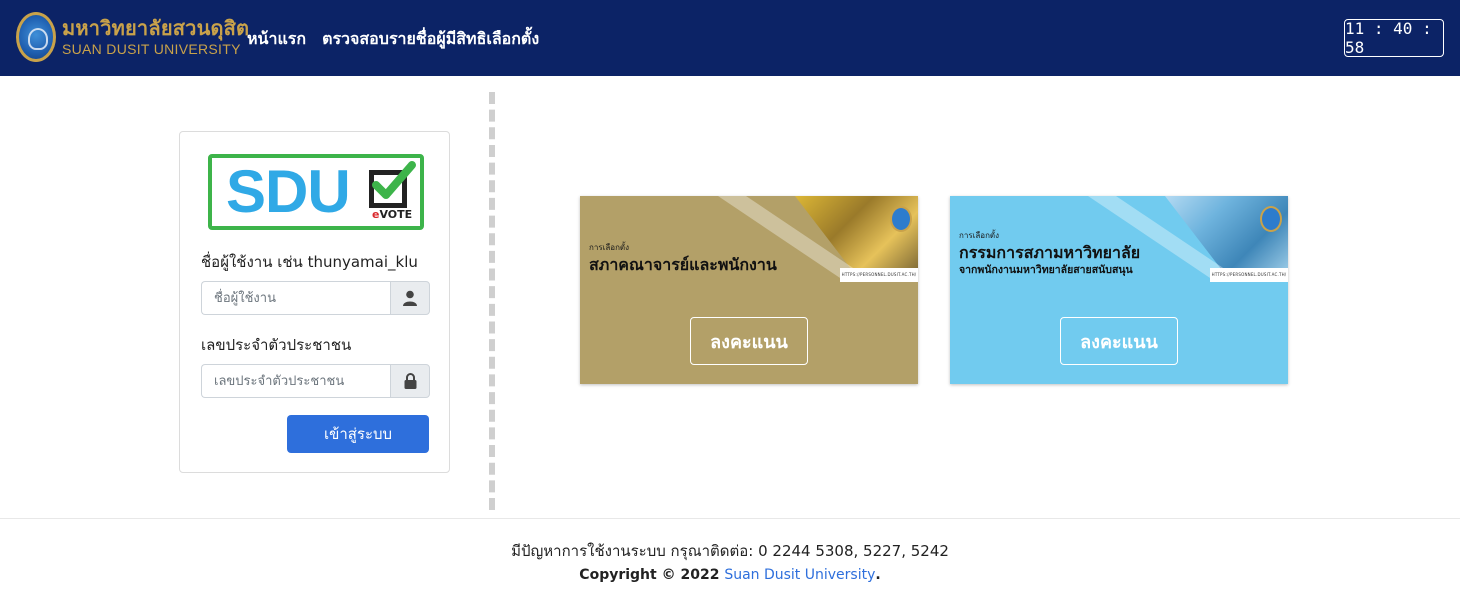 Image resolution: width=1460 pixels, height=600 pixels. I want to click on logo-evote-text: eVOTE, so click(392, 214).